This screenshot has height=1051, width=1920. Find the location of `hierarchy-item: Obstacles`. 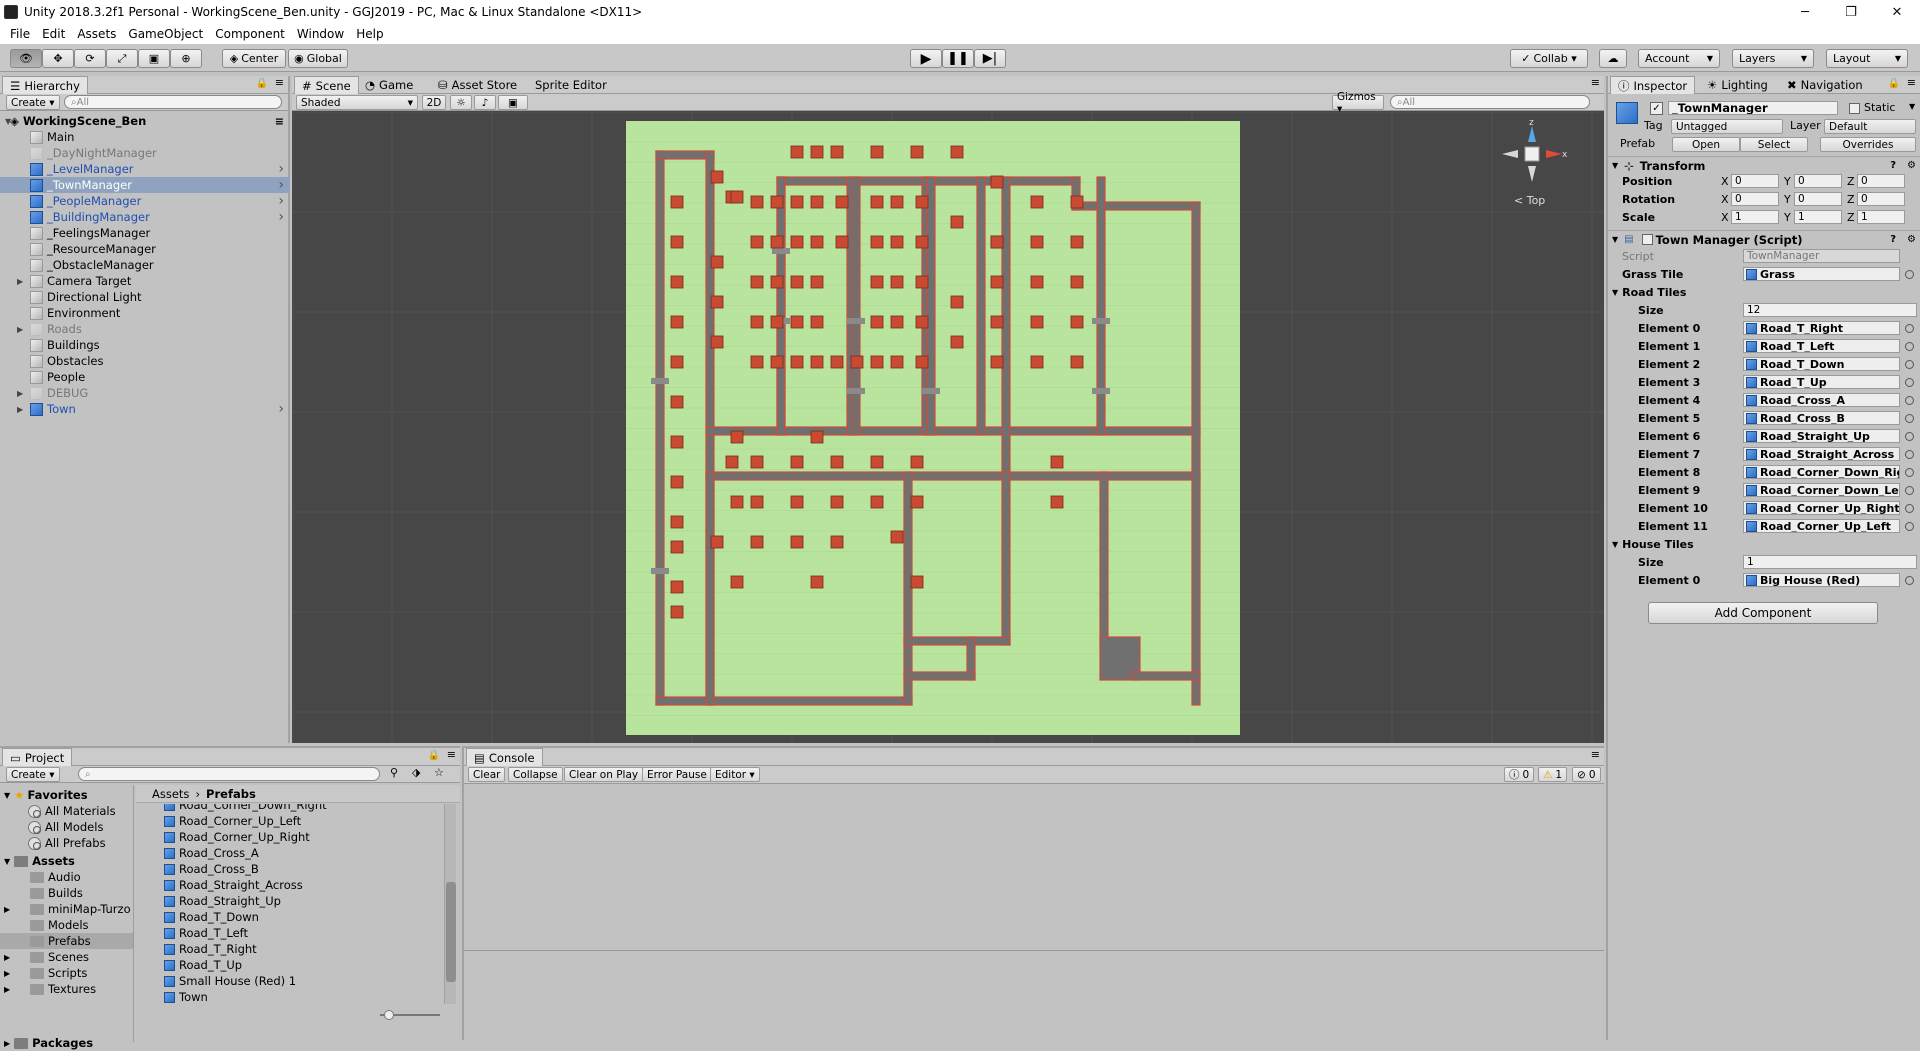

hierarchy-item: Obstacles is located at coordinates (145, 361).